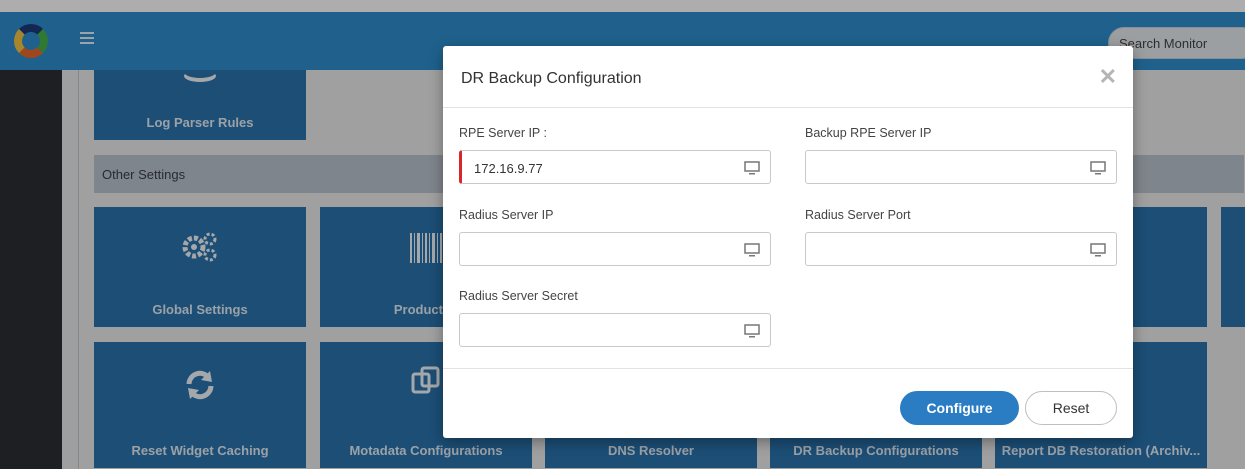 This screenshot has height=469, width=1245. Describe the element at coordinates (615, 167) in the screenshot. I see `rpe-server-ip-field: 172.16.9.77` at that location.